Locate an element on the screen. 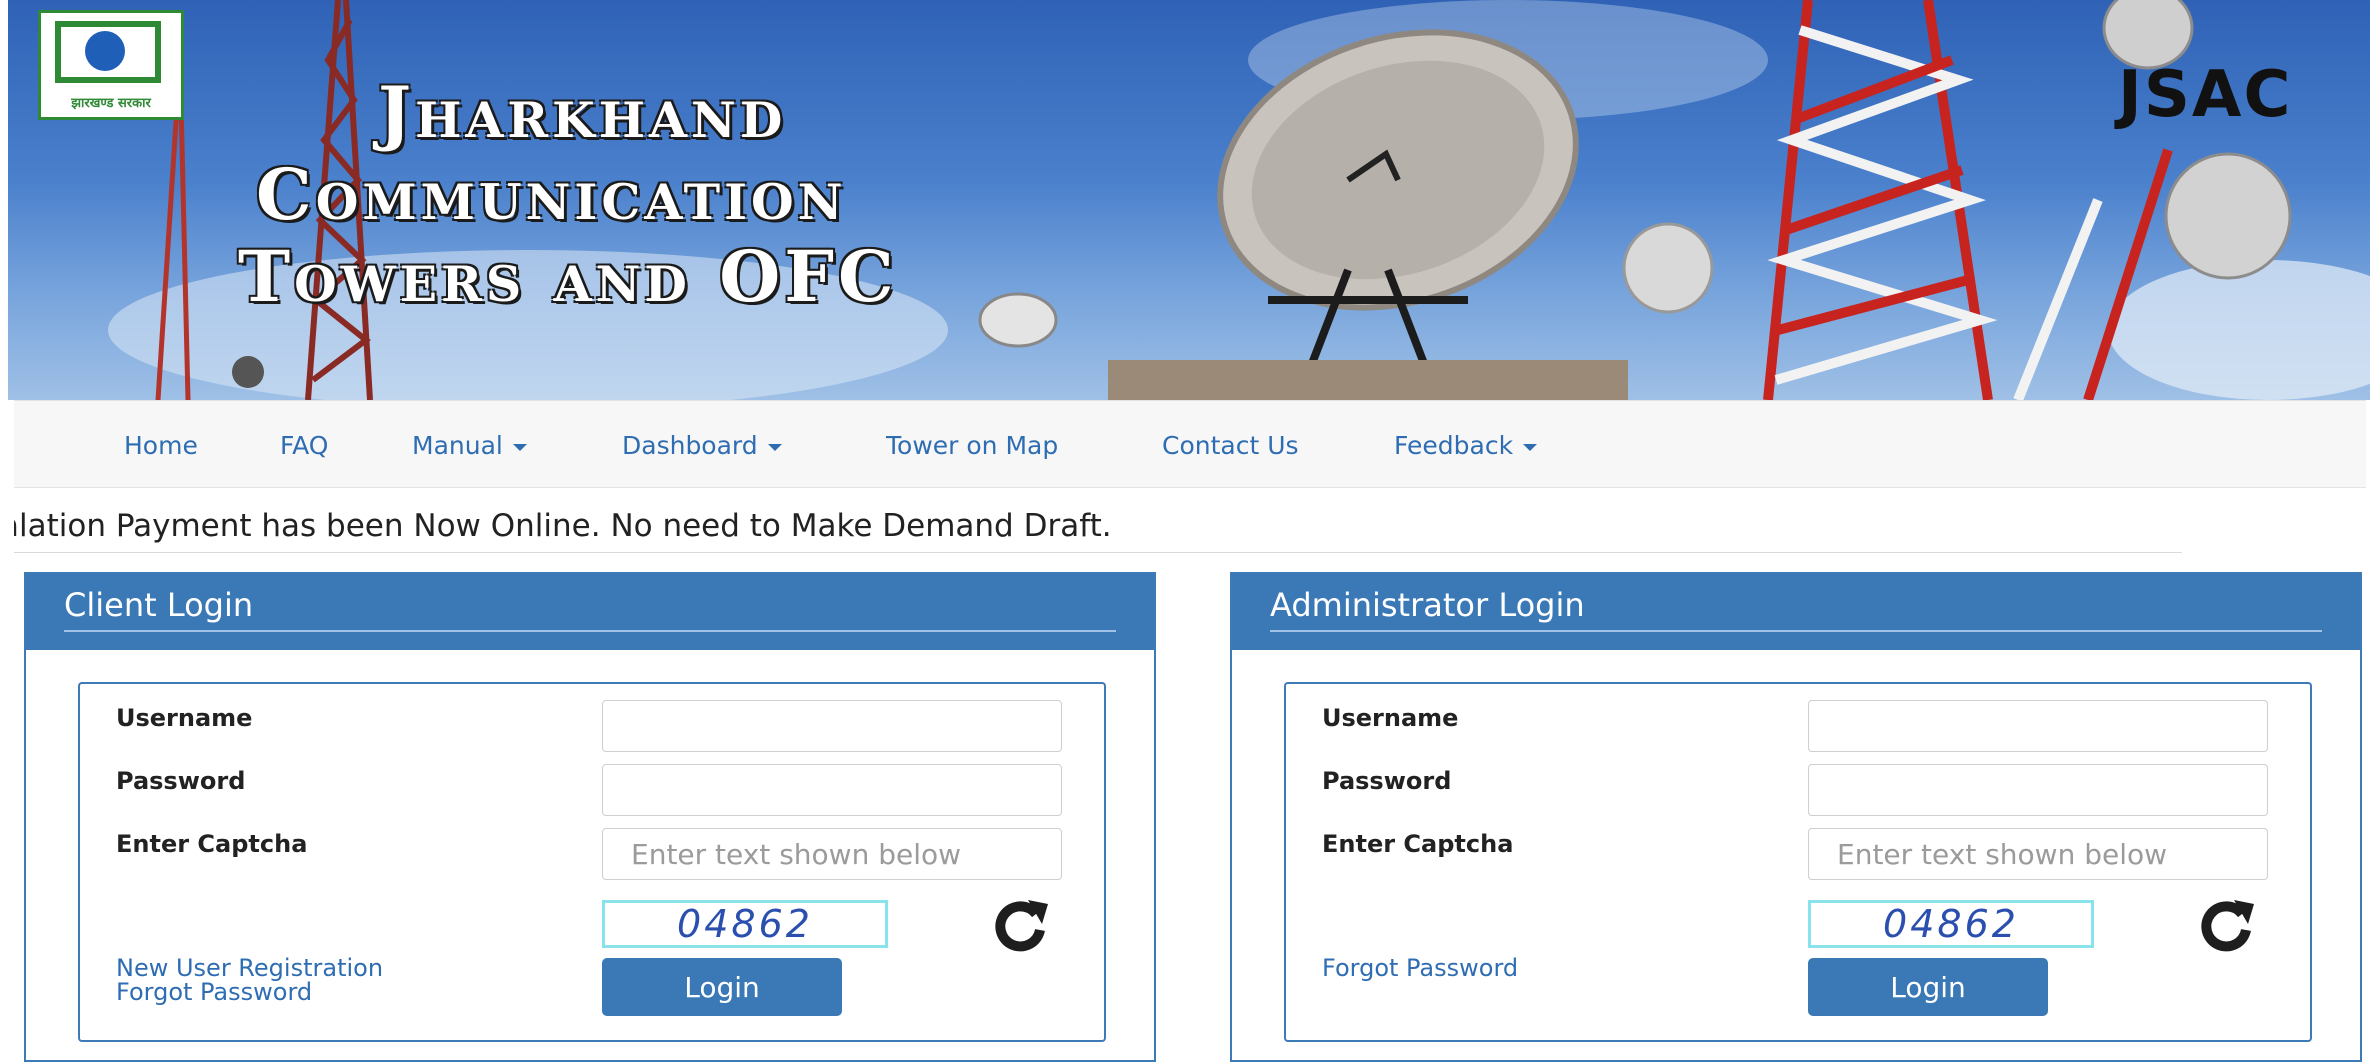 The image size is (2376, 1062). client-captcha-input is located at coordinates (832, 854).